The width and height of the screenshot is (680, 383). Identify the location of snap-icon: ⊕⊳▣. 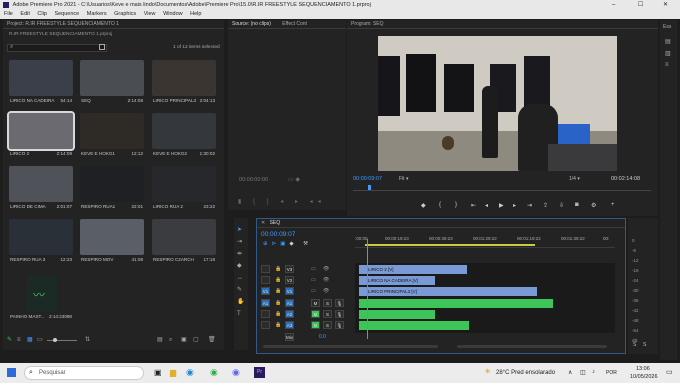
(276, 244).